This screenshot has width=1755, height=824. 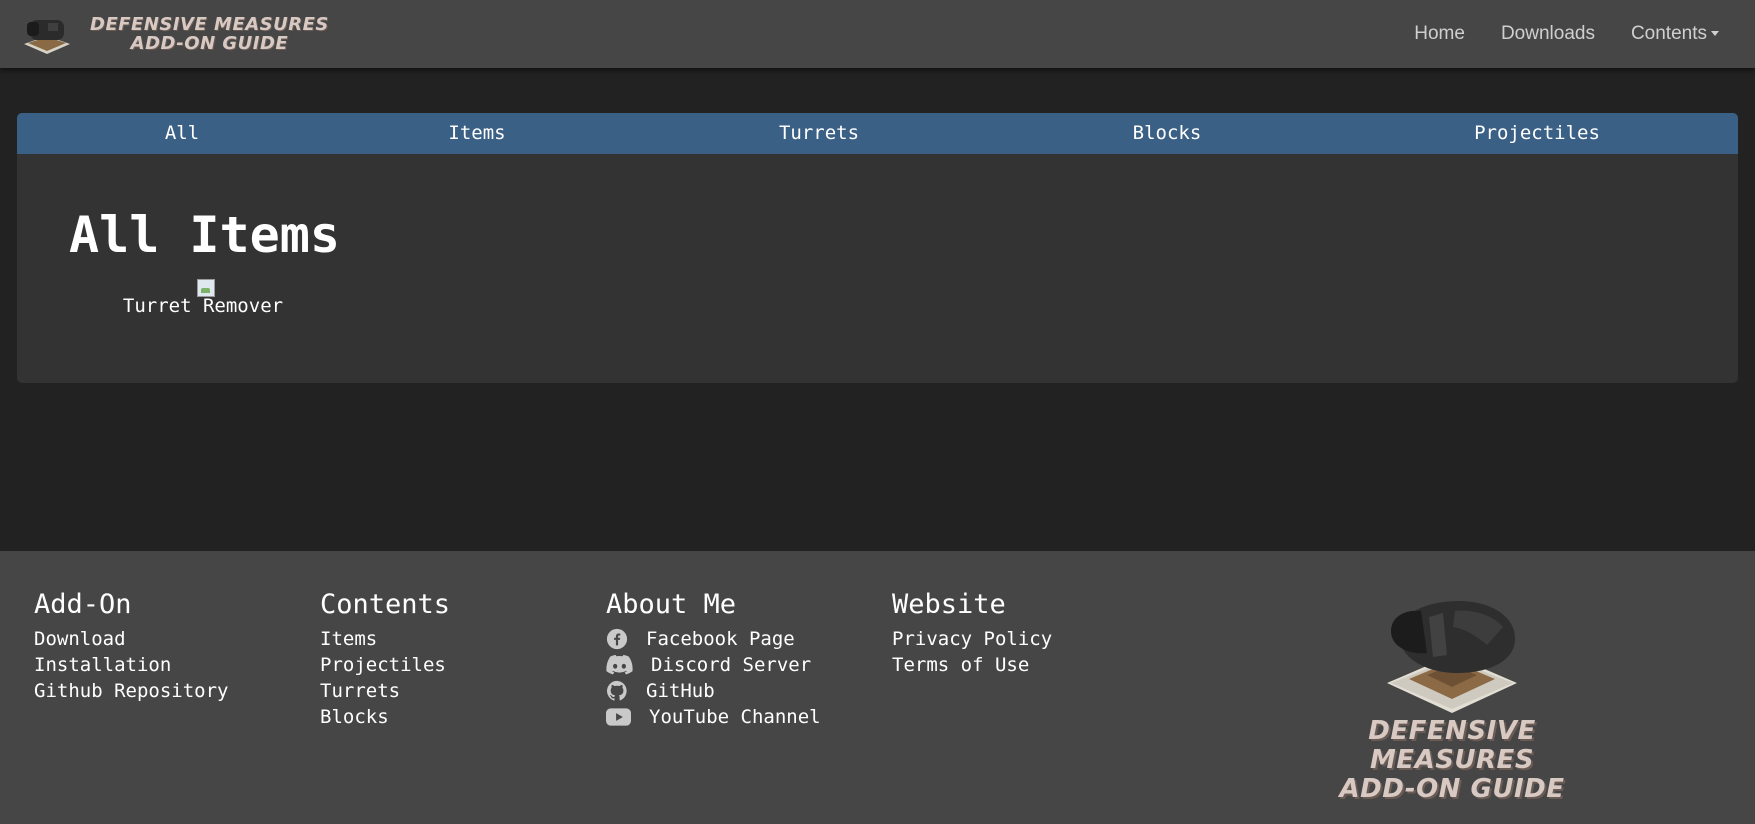 I want to click on brand-title: DEFENSIVE MEASURES ADD-ON GUIDE, so click(x=209, y=34).